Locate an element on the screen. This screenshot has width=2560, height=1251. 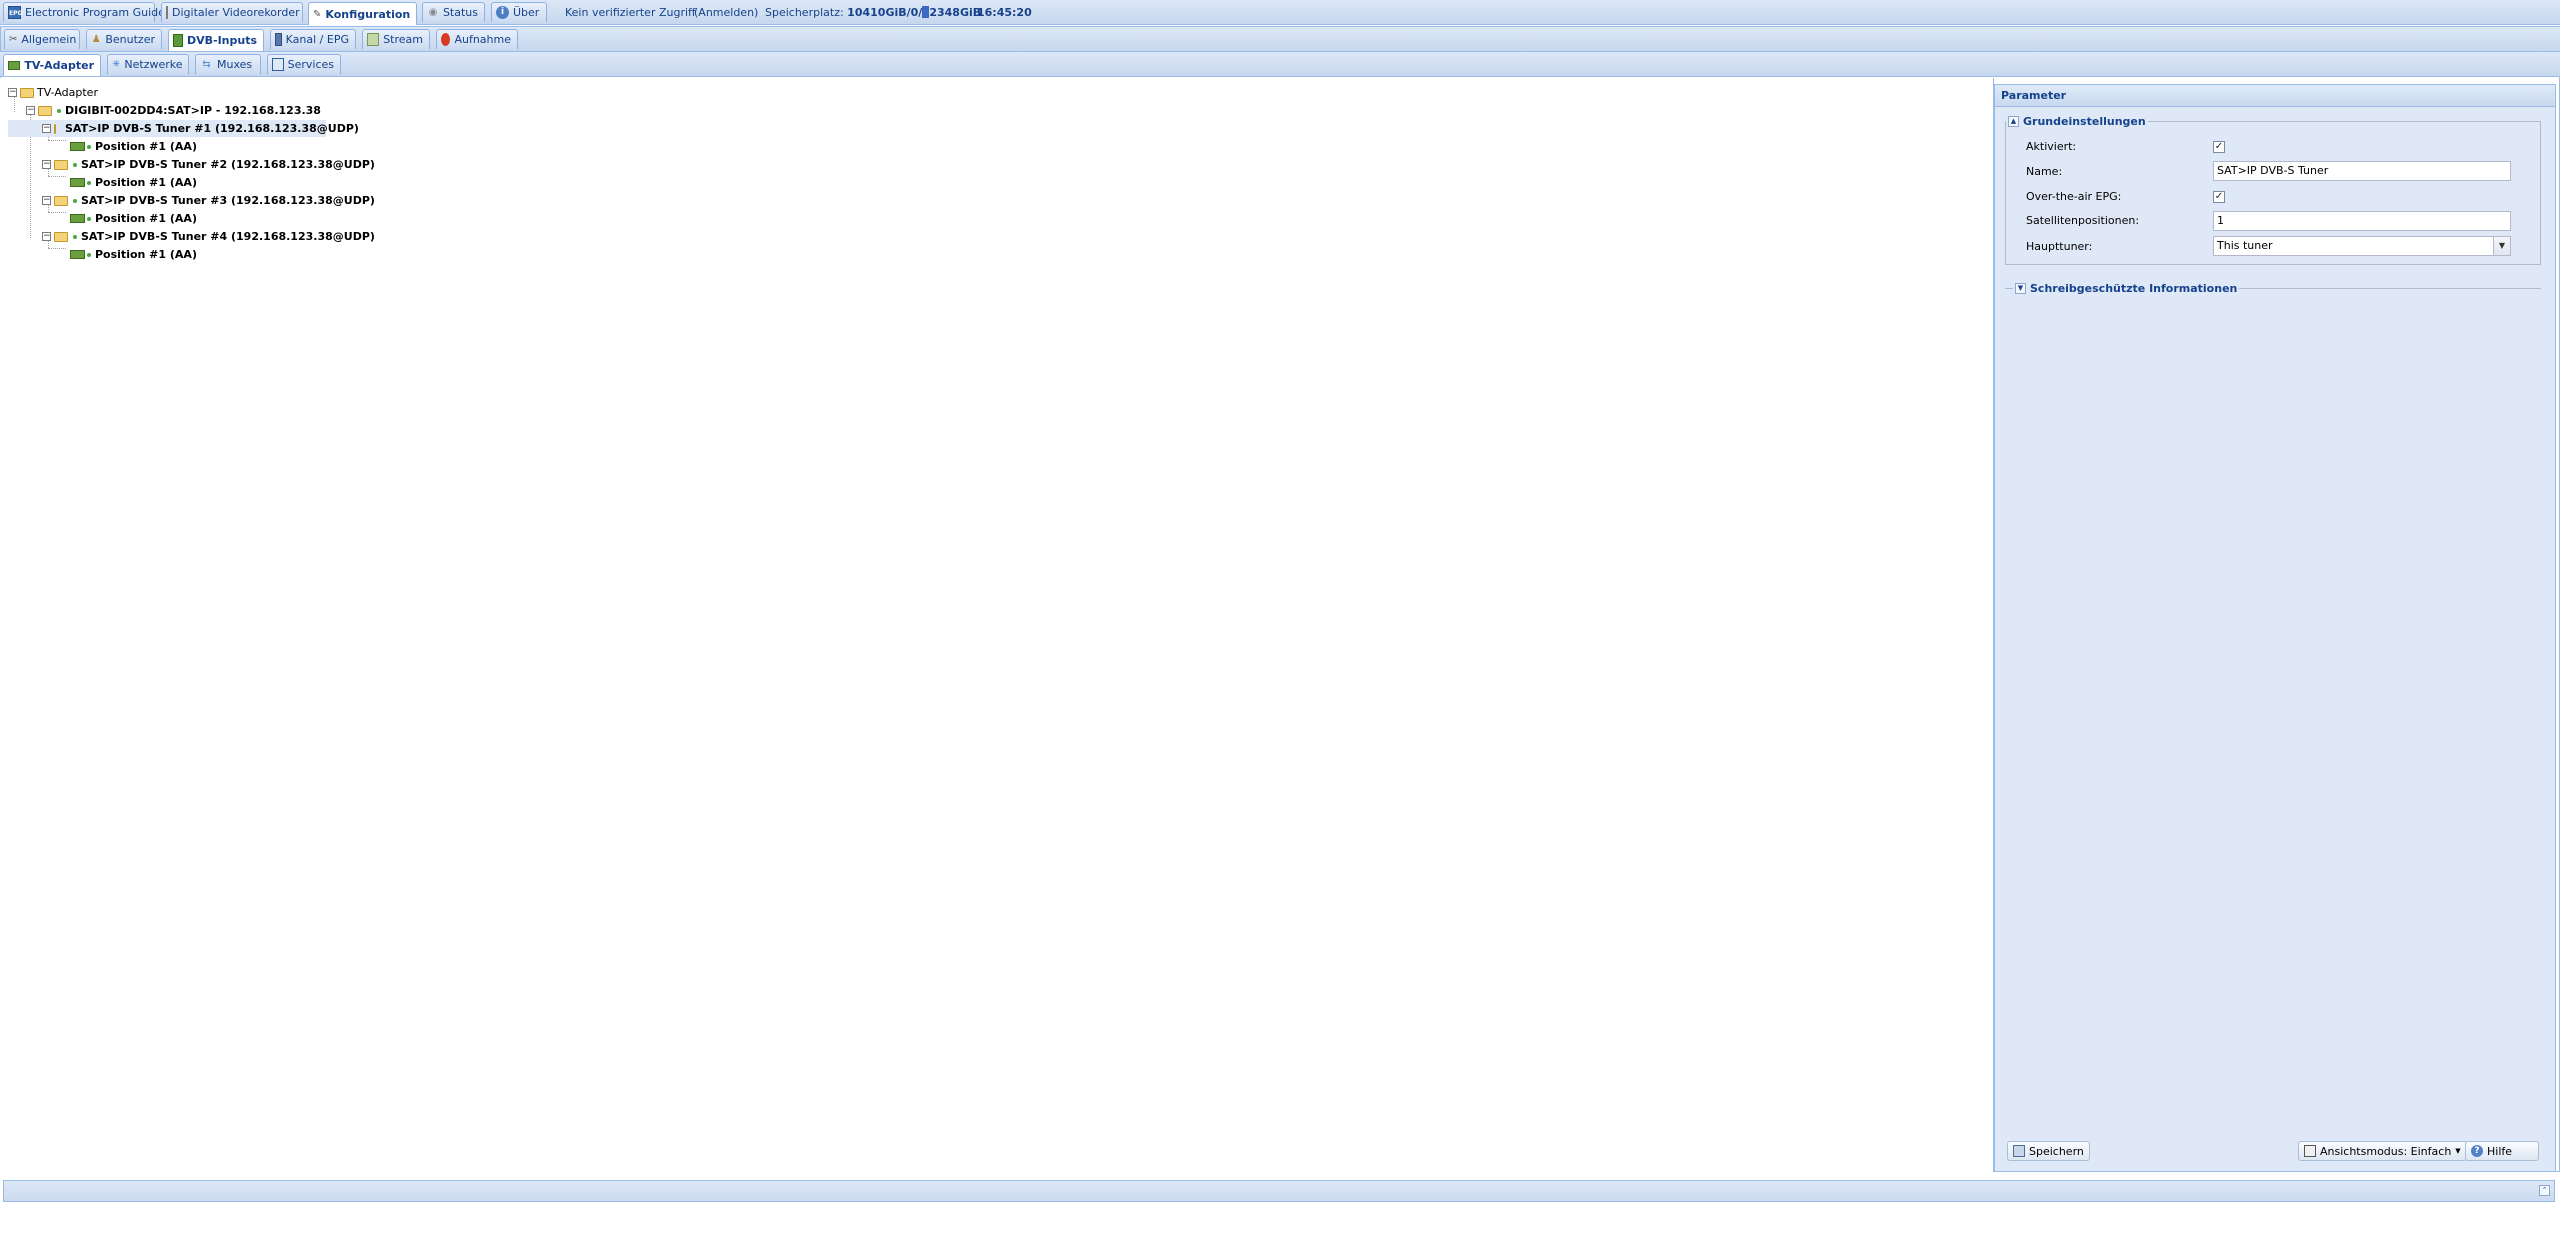
readonly-info-legend: ▼ Schreibgeschützte Informationen is located at coordinates (2126, 288).